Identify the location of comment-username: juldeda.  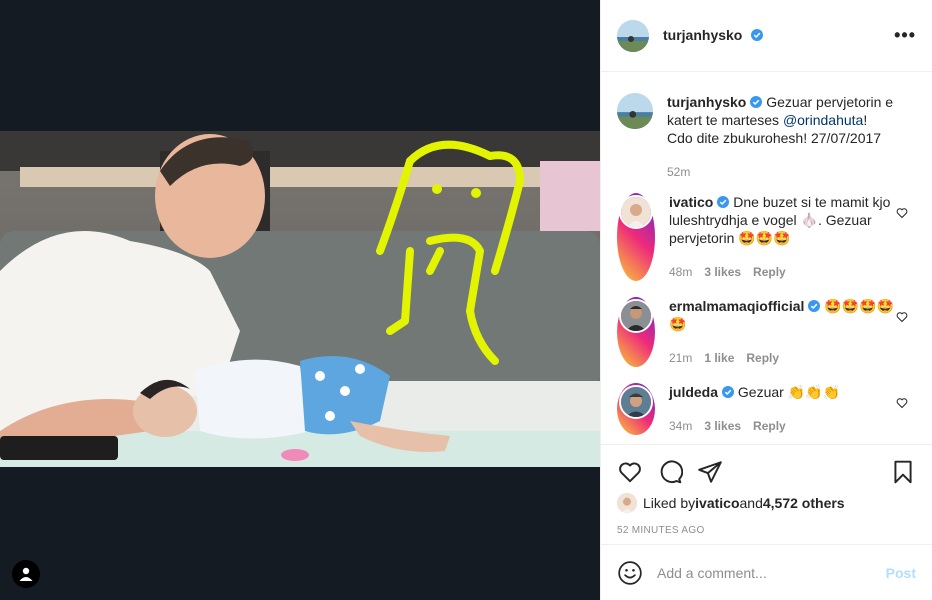
(693, 392).